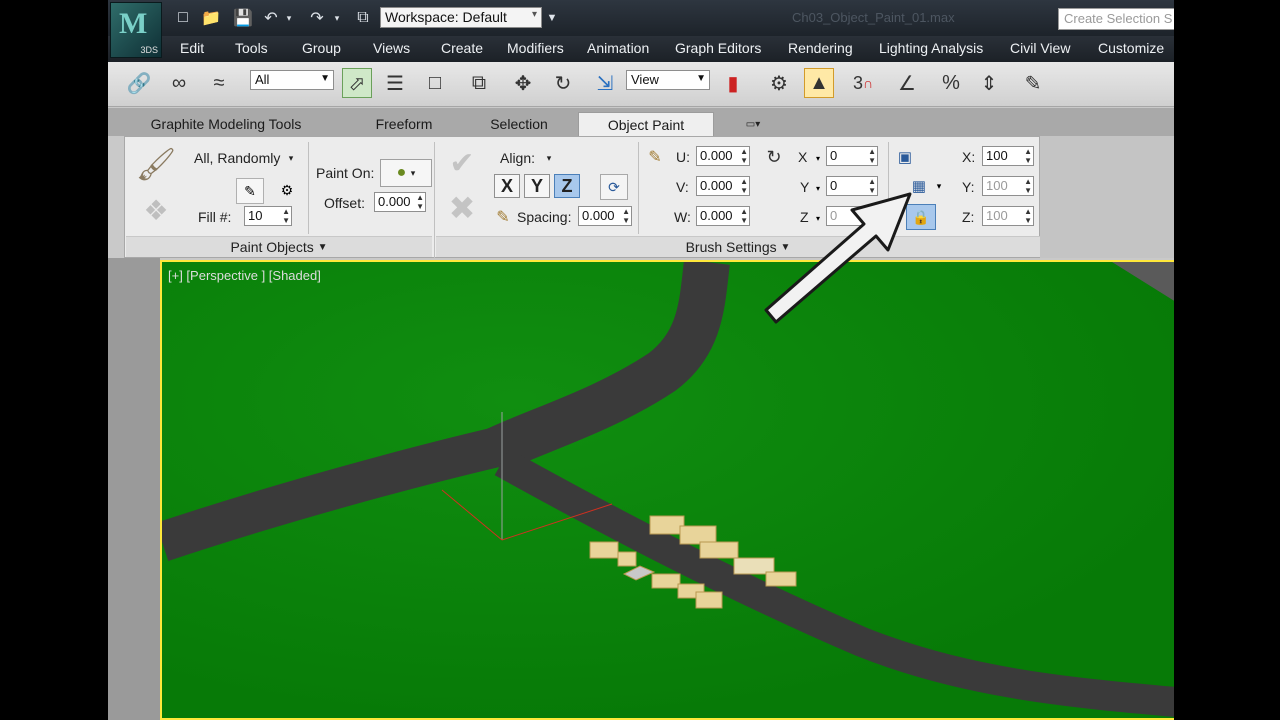  I want to click on menu-animation: Animation, so click(618, 48).